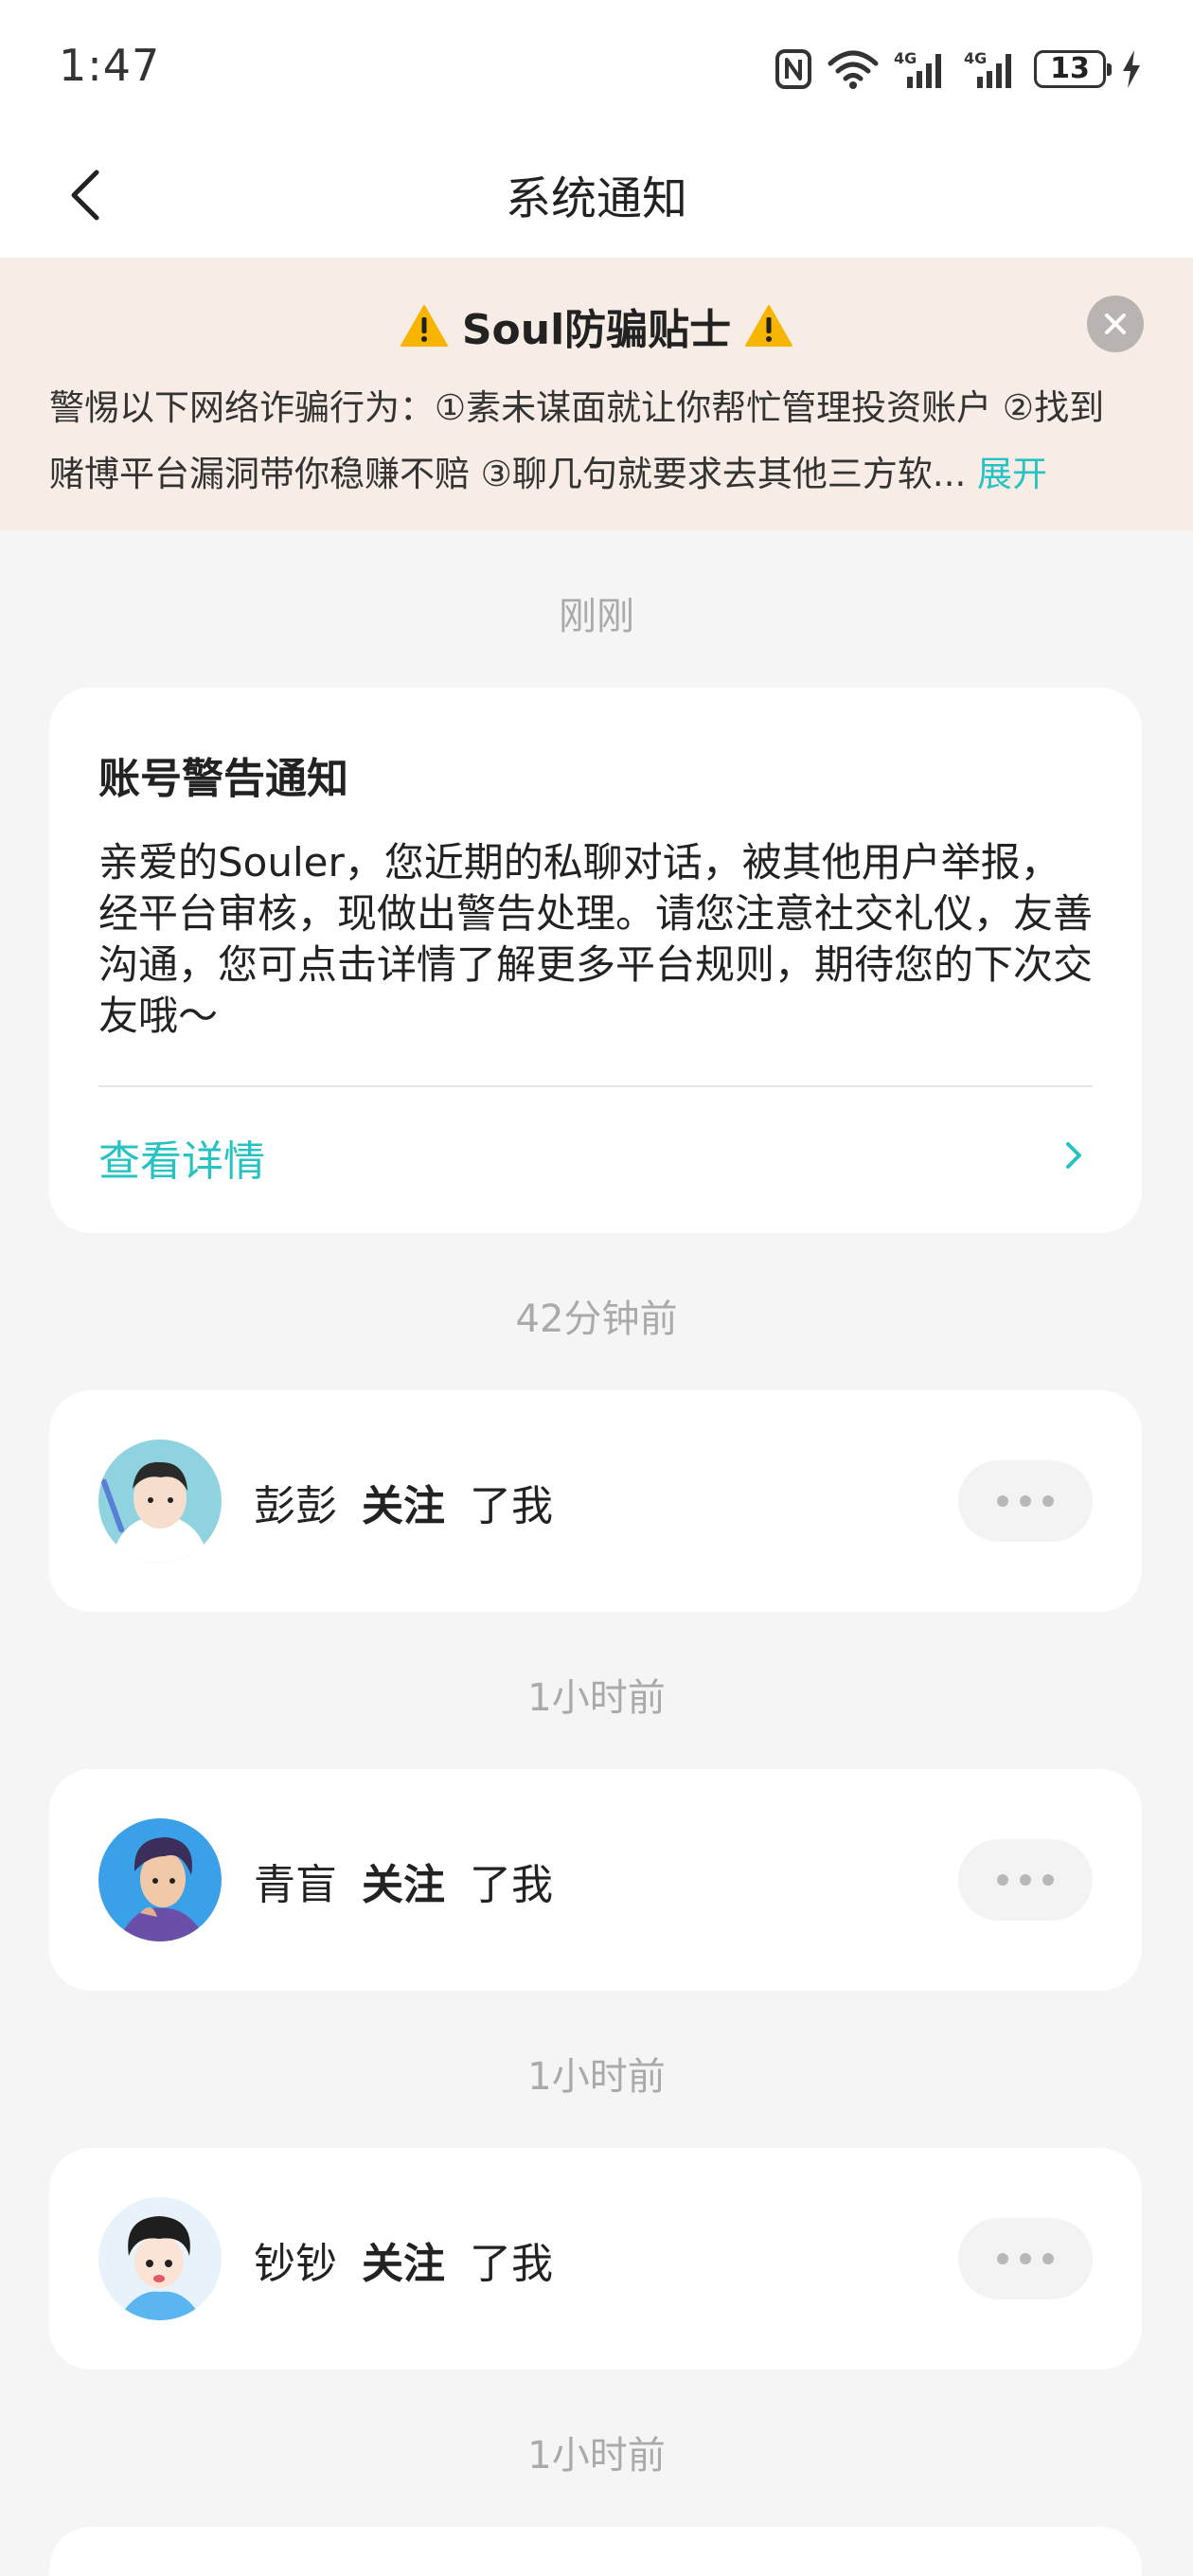 The image size is (1193, 2576). What do you see at coordinates (595, 1880) in the screenshot?
I see `follow-notification-card: 青盲 关注 了我` at bounding box center [595, 1880].